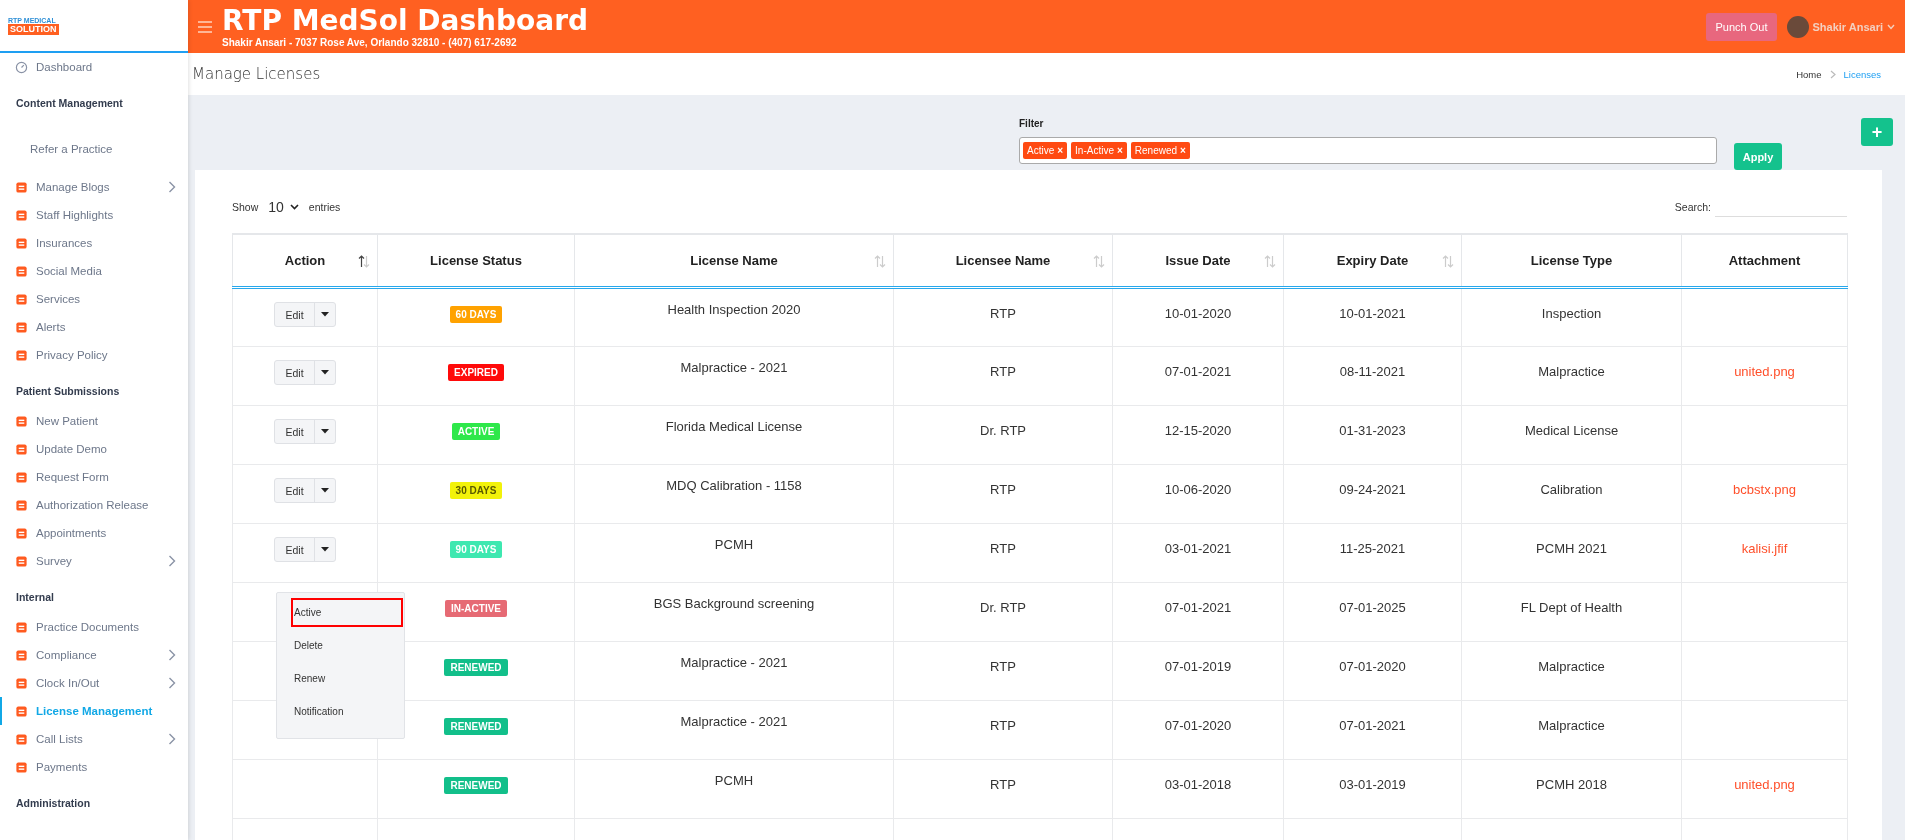  What do you see at coordinates (94, 271) in the screenshot?
I see `sidebar-item: Social Media` at bounding box center [94, 271].